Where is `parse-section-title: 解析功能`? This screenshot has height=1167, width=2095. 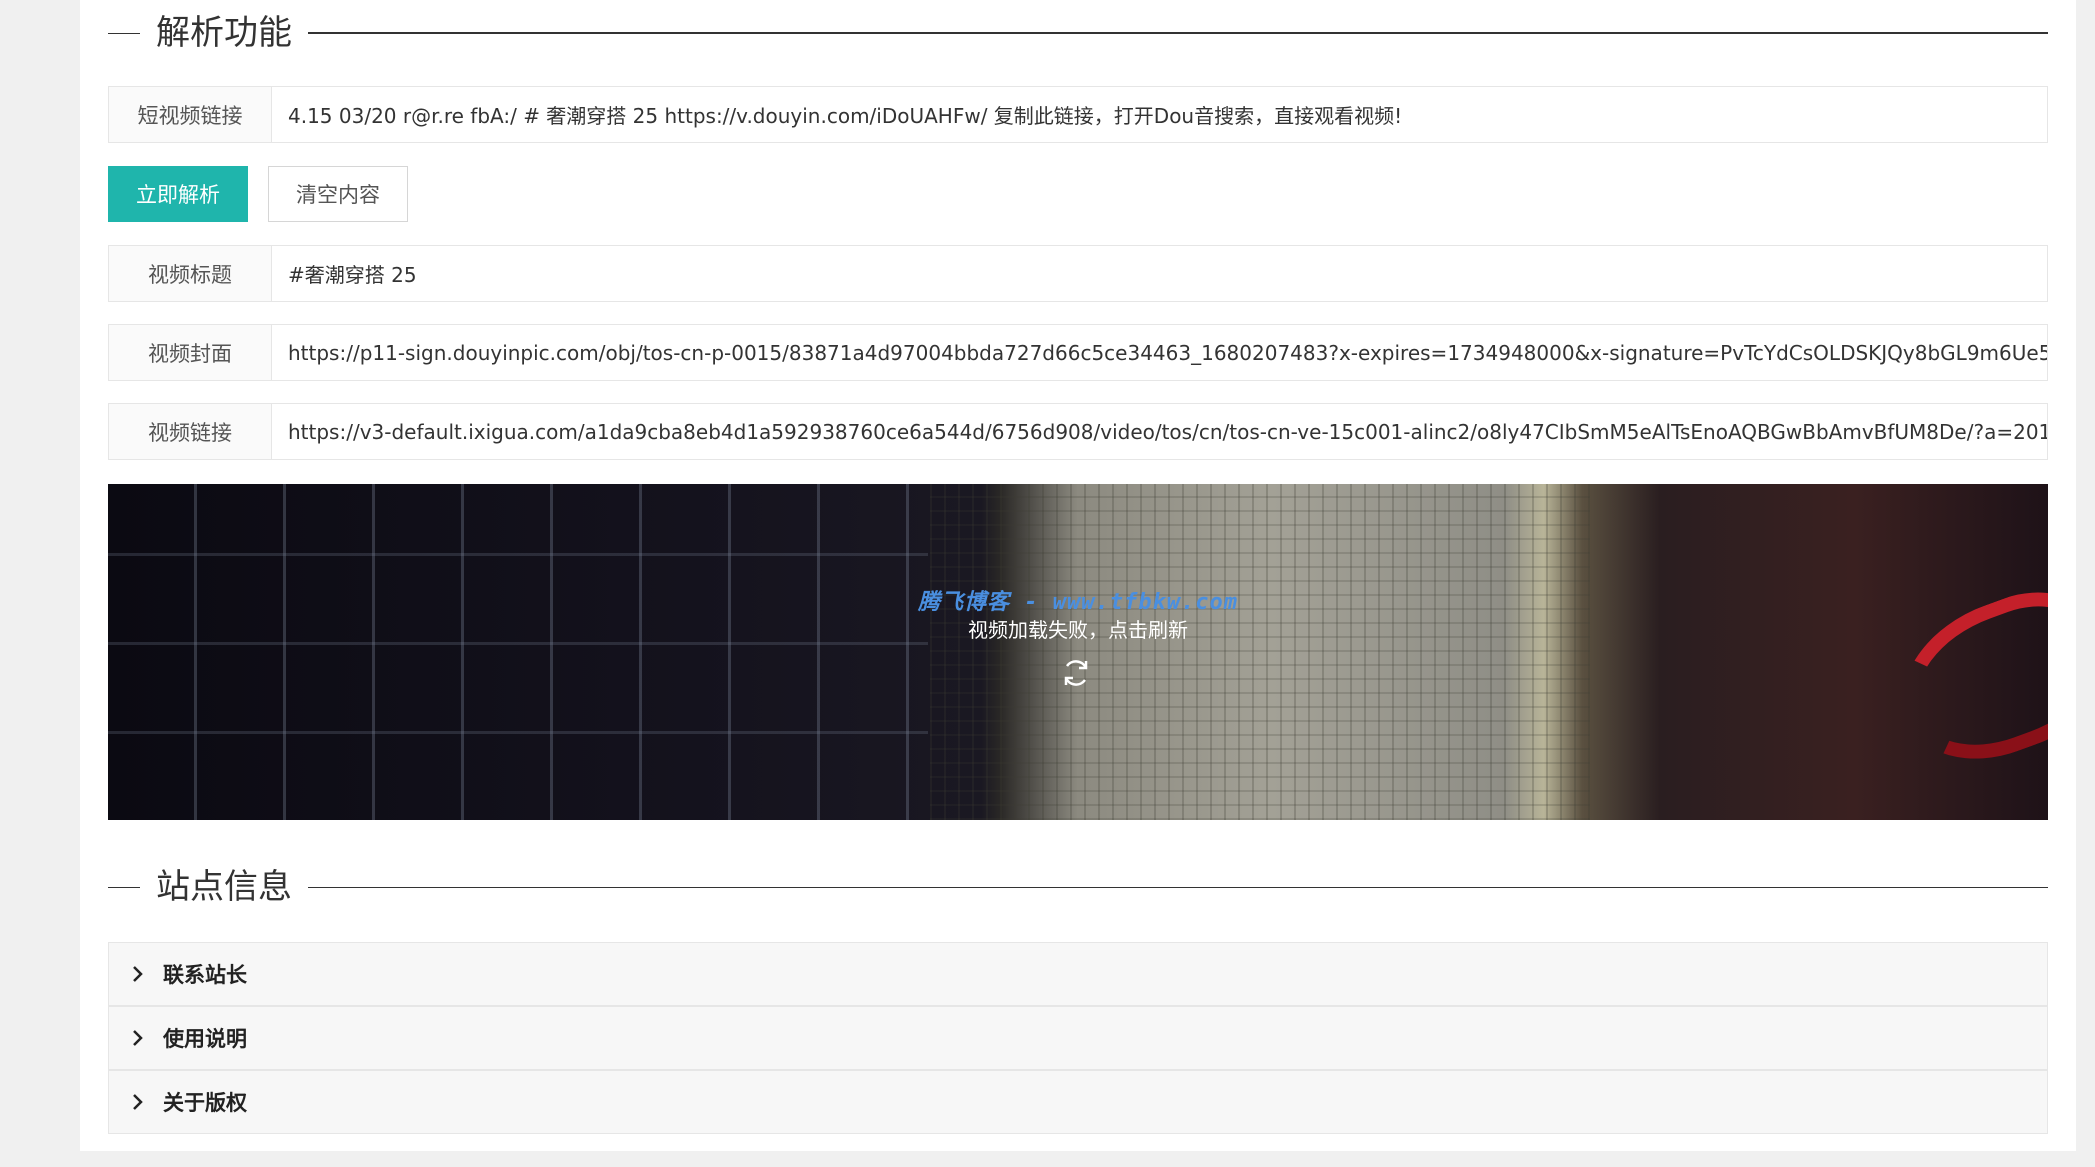 parse-section-title: 解析功能 is located at coordinates (224, 33).